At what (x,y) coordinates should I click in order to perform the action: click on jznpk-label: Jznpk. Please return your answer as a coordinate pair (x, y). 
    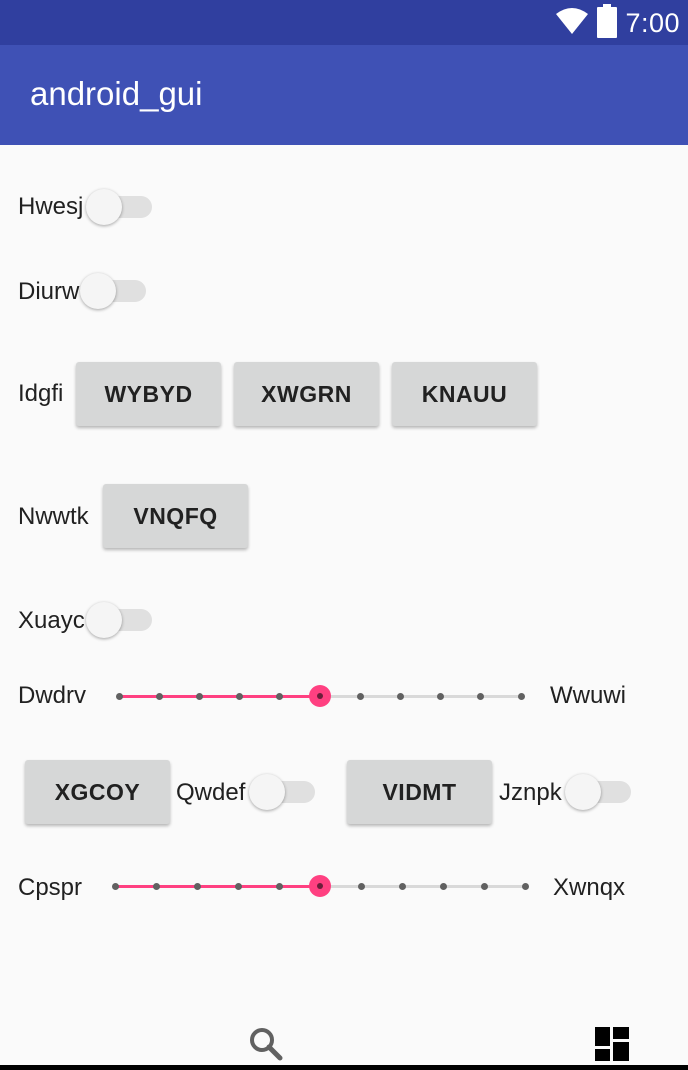
    Looking at the image, I should click on (530, 792).